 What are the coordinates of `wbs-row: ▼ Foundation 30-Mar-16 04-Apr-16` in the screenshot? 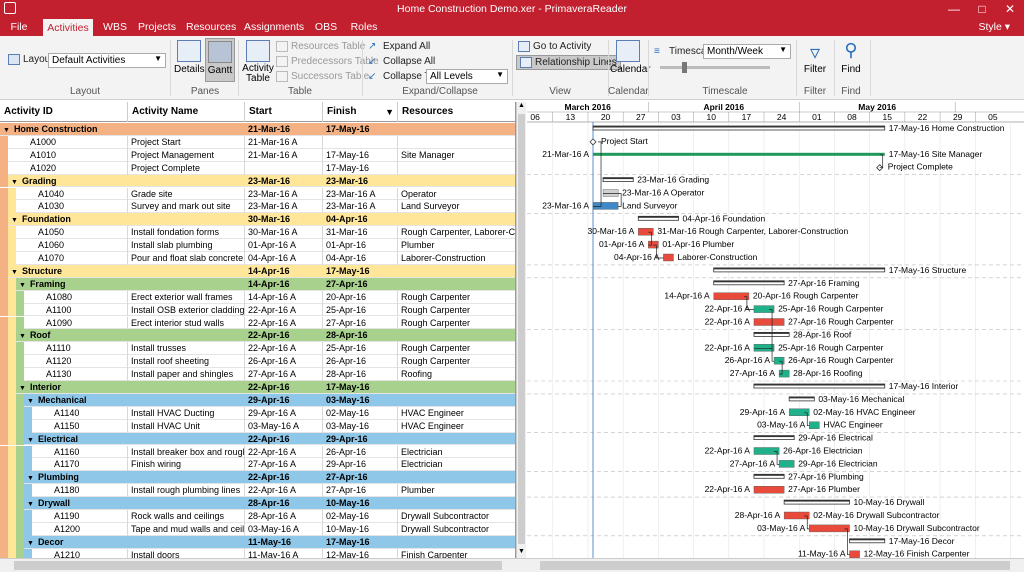 It's located at (257, 220).